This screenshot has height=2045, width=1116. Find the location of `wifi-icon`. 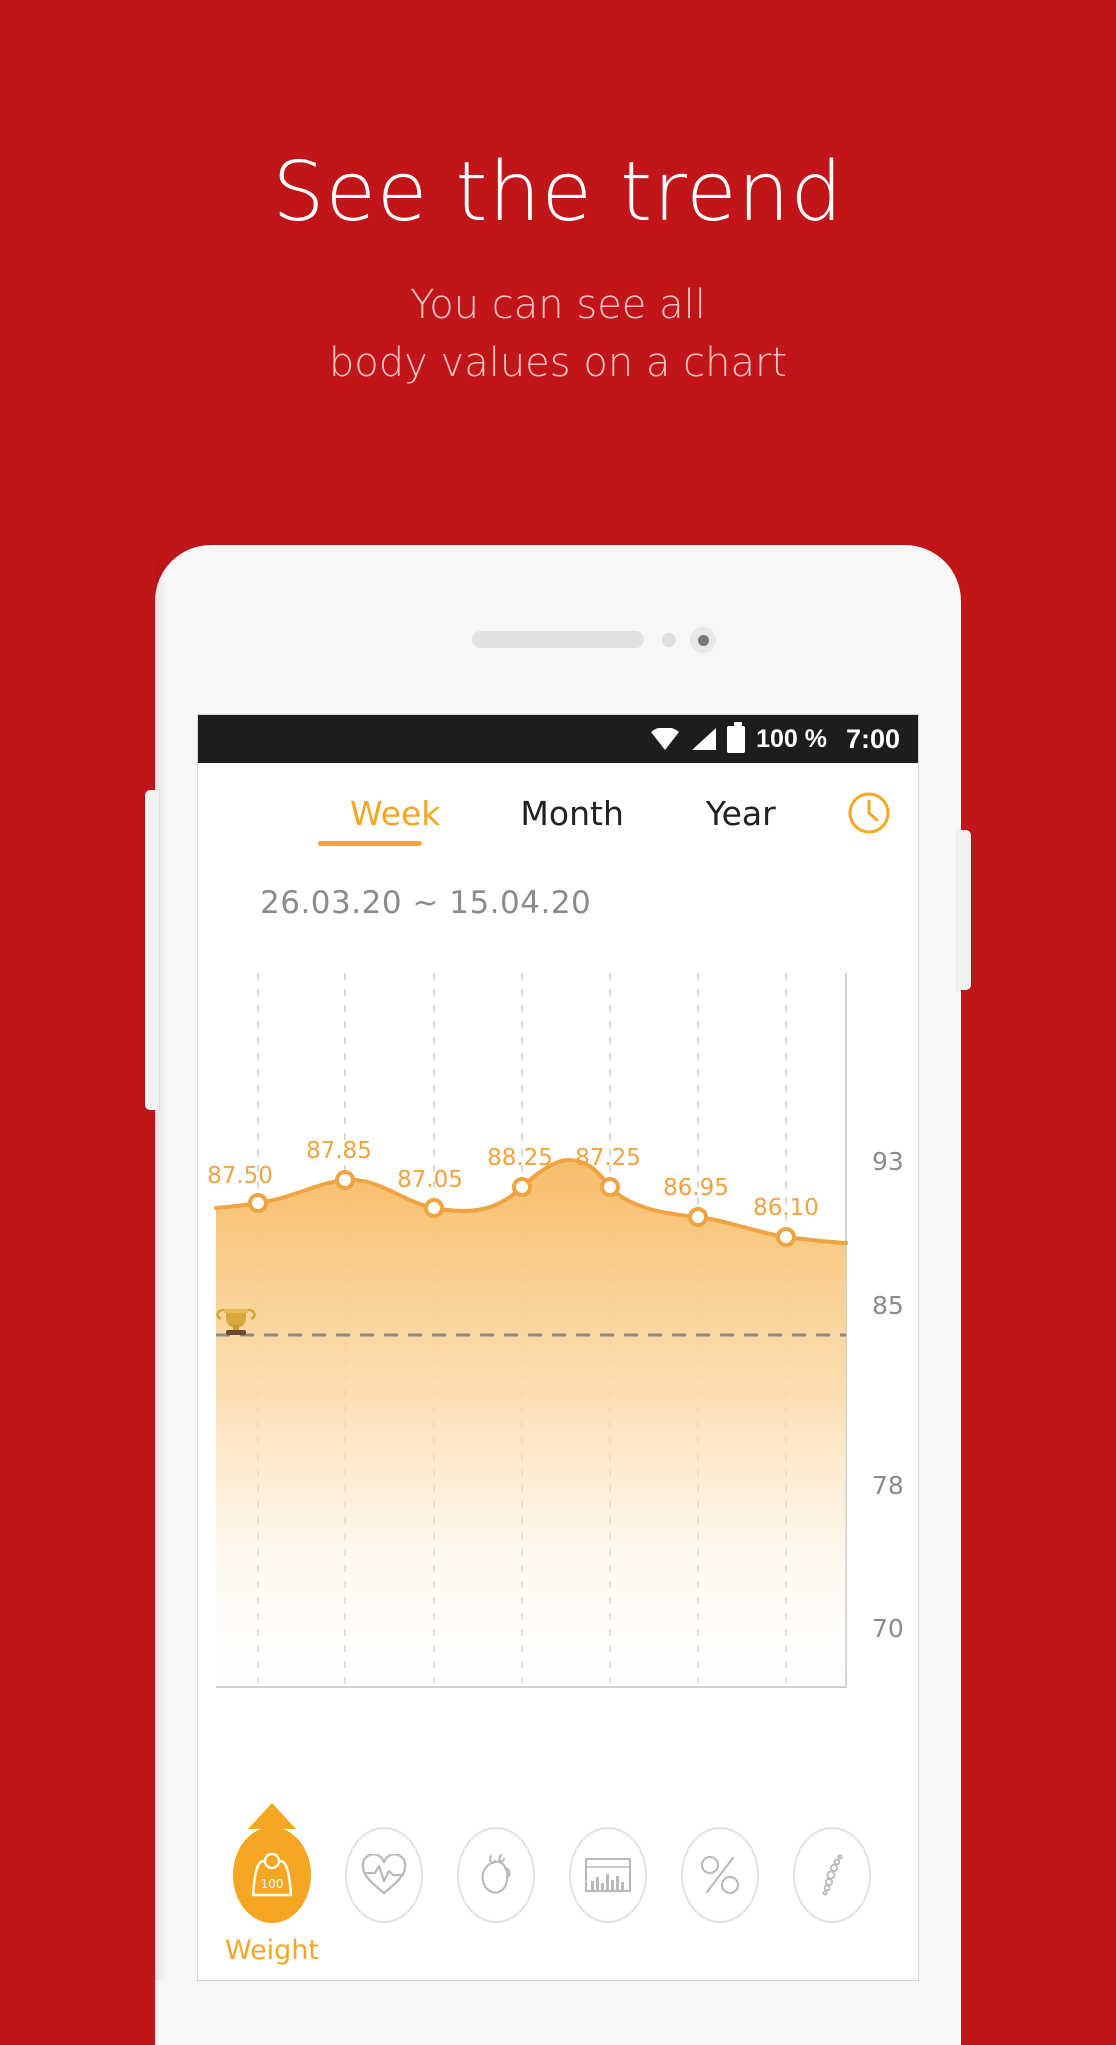

wifi-icon is located at coordinates (665, 739).